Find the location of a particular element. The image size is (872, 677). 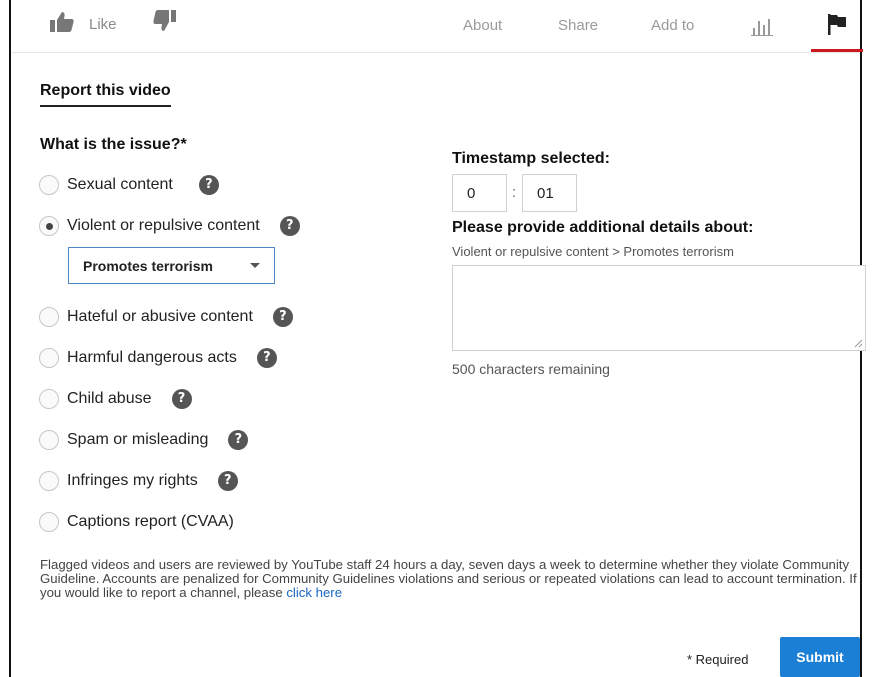

option-violent-content: Violent or repulsive content ? is located at coordinates (169, 226).